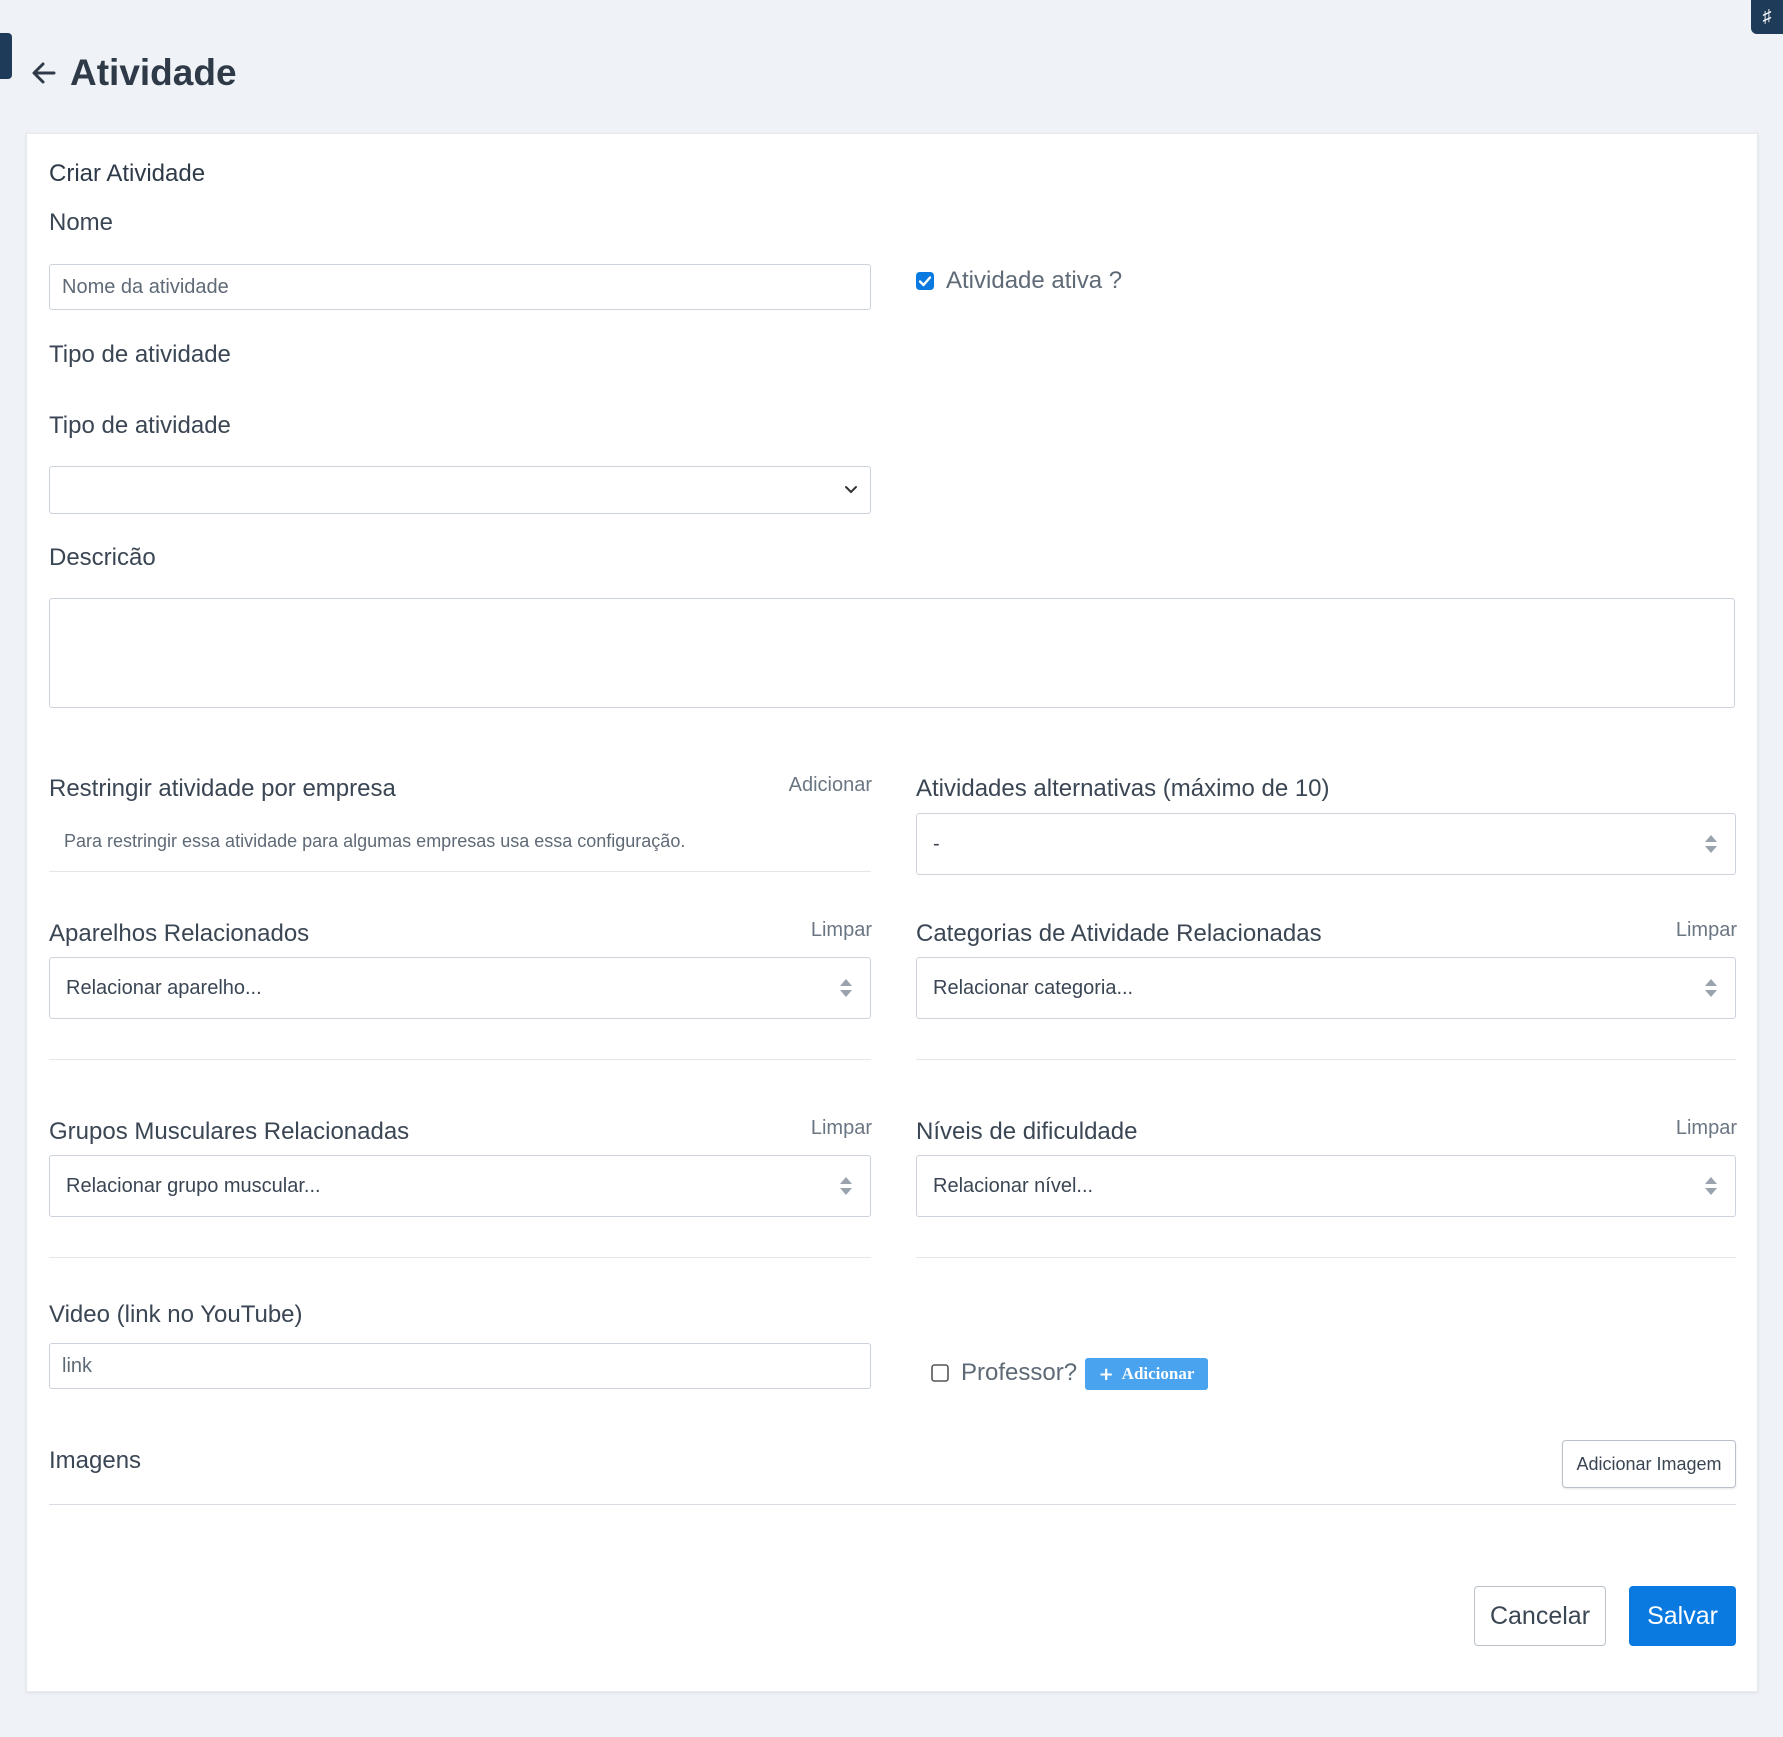 Image resolution: width=1783 pixels, height=1737 pixels. I want to click on video-label: Video (link no YouTube), so click(176, 1314).